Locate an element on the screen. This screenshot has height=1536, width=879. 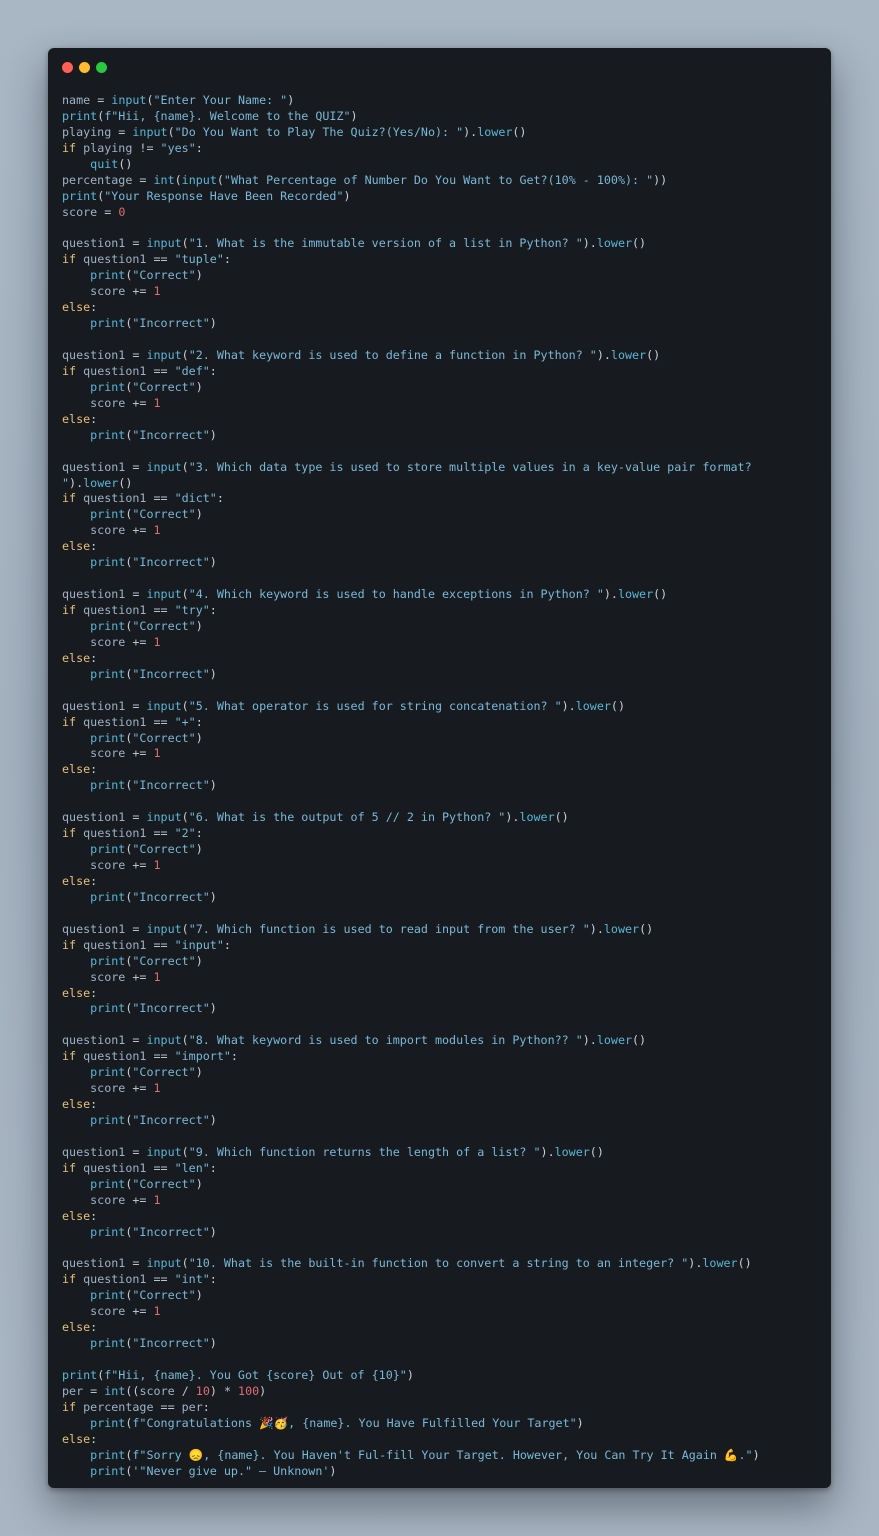
maximize-dot-icon is located at coordinates (101, 67).